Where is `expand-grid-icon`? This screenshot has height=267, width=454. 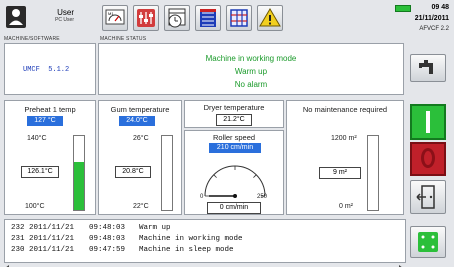
expand-grid-icon is located at coordinates (428, 242).